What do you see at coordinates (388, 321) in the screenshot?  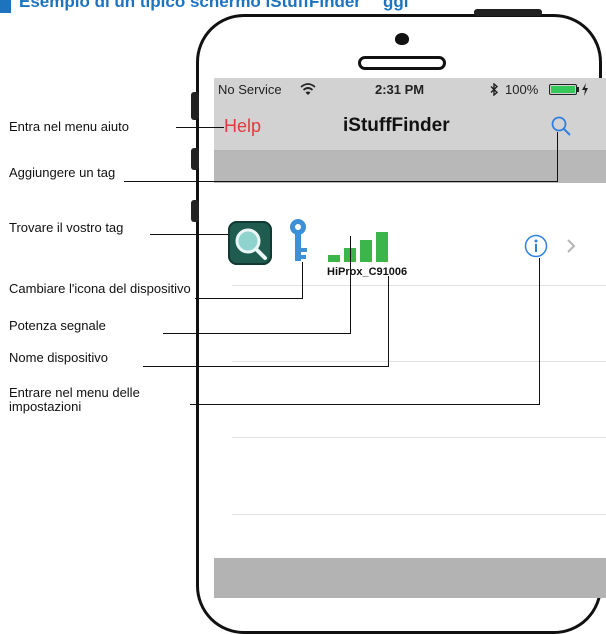 I see `leader-line-device-name-vertical` at bounding box center [388, 321].